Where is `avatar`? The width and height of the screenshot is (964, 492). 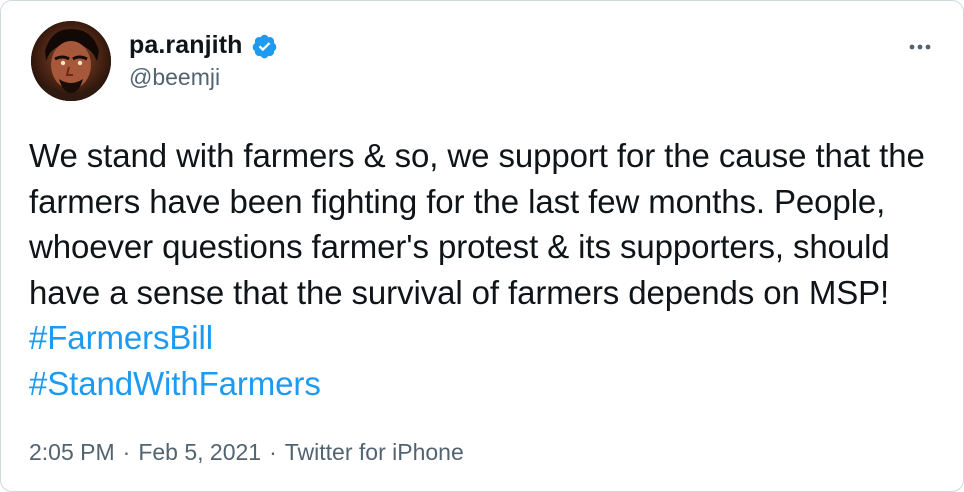 avatar is located at coordinates (71, 61).